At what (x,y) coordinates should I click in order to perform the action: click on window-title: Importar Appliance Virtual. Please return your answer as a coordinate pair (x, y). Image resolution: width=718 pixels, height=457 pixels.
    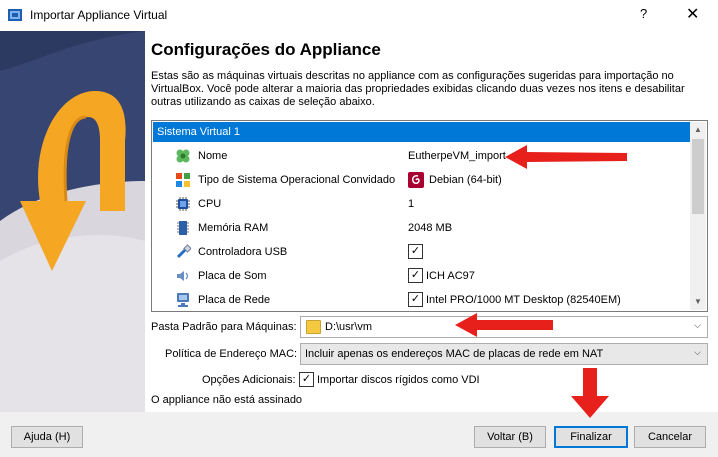
    Looking at the image, I should click on (99, 15).